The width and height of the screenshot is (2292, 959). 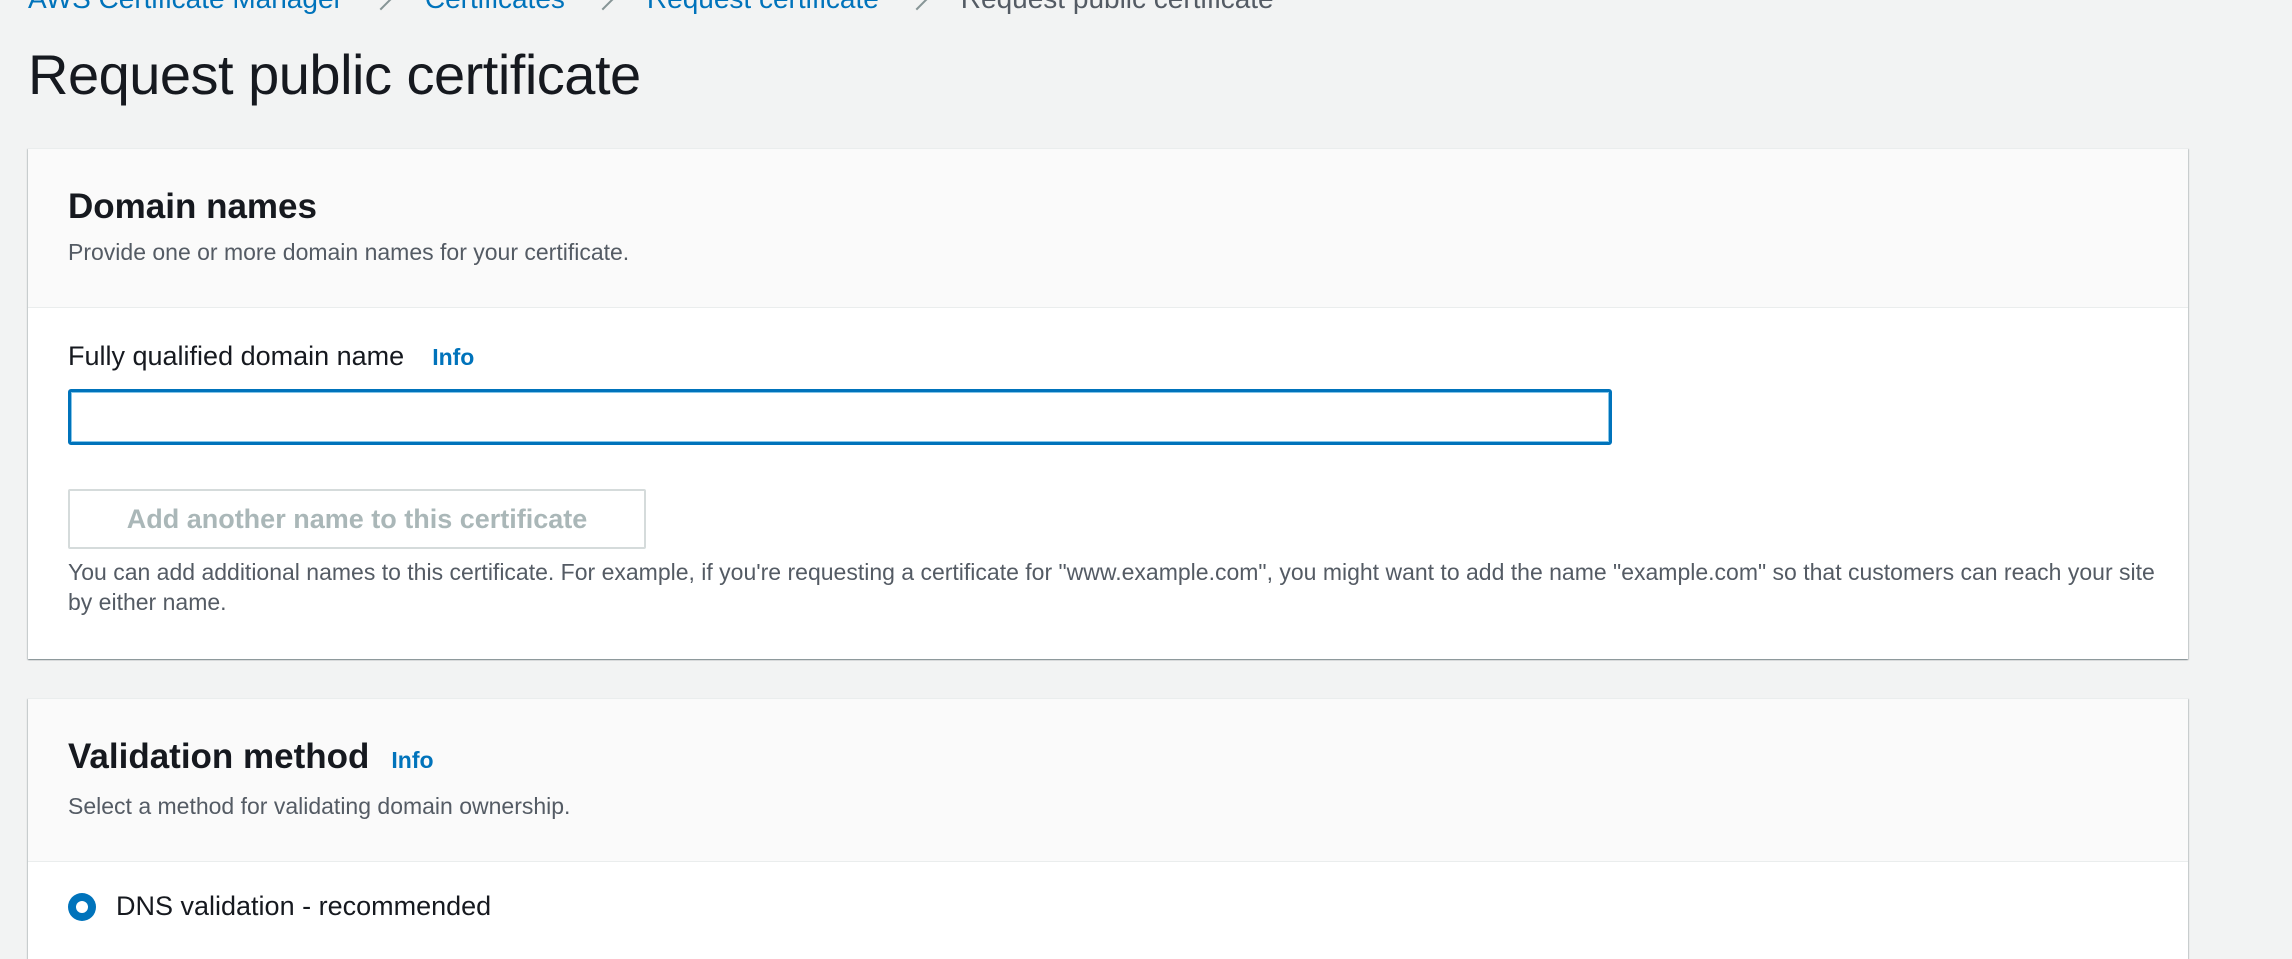 What do you see at coordinates (357, 519) in the screenshot?
I see `add-another-name-button: Add another name to this certificate` at bounding box center [357, 519].